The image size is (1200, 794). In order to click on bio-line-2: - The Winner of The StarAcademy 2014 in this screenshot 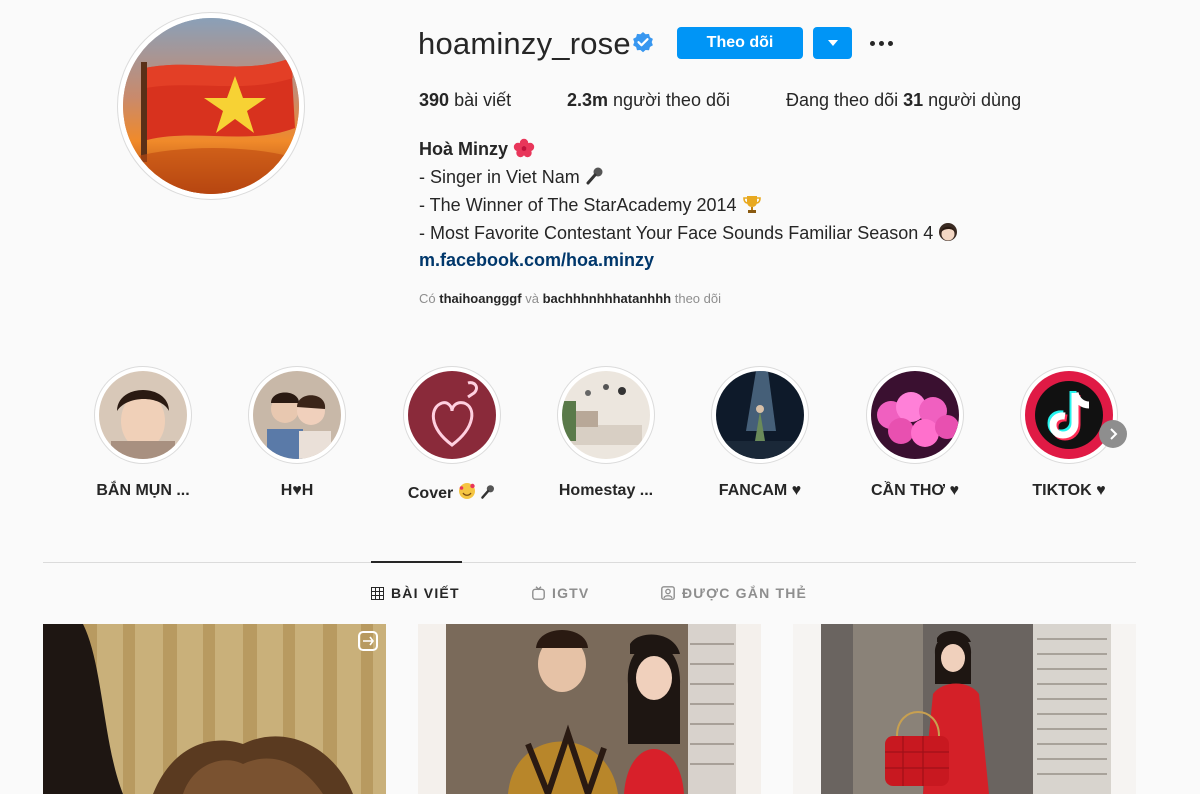, I will do `click(590, 205)`.